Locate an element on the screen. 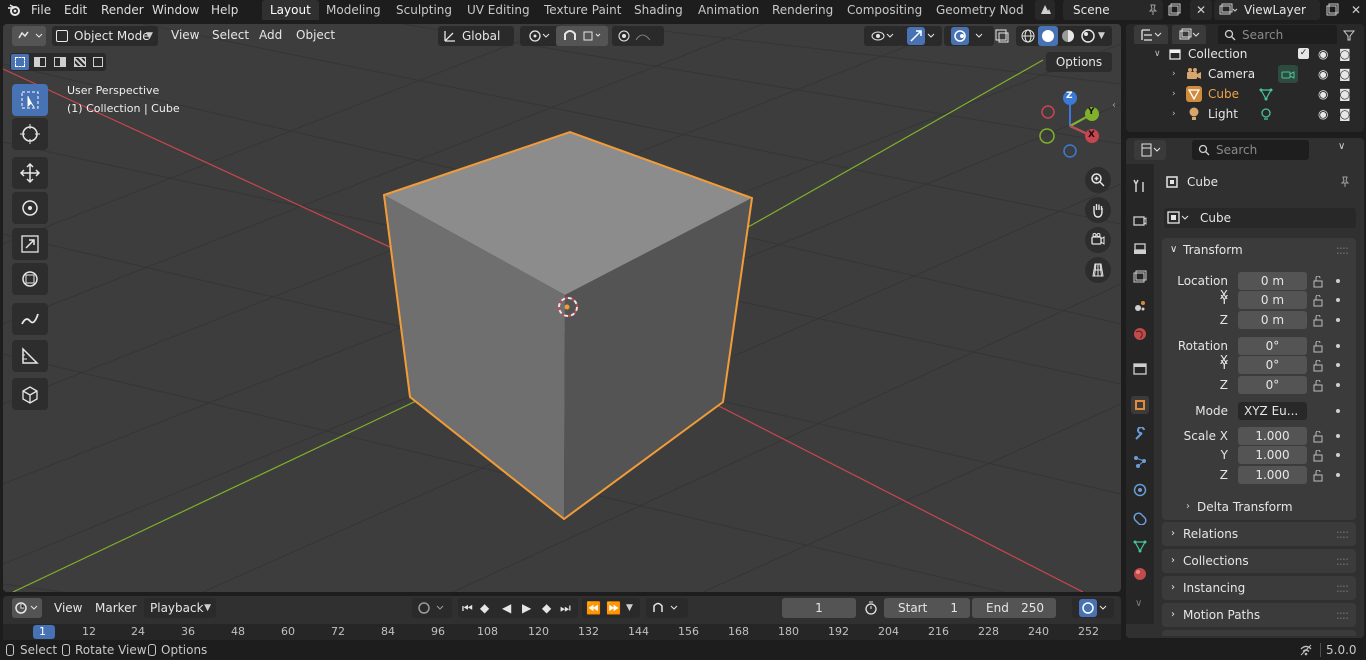 The width and height of the screenshot is (1366, 660). select-box-new-icon is located at coordinates (20, 62).